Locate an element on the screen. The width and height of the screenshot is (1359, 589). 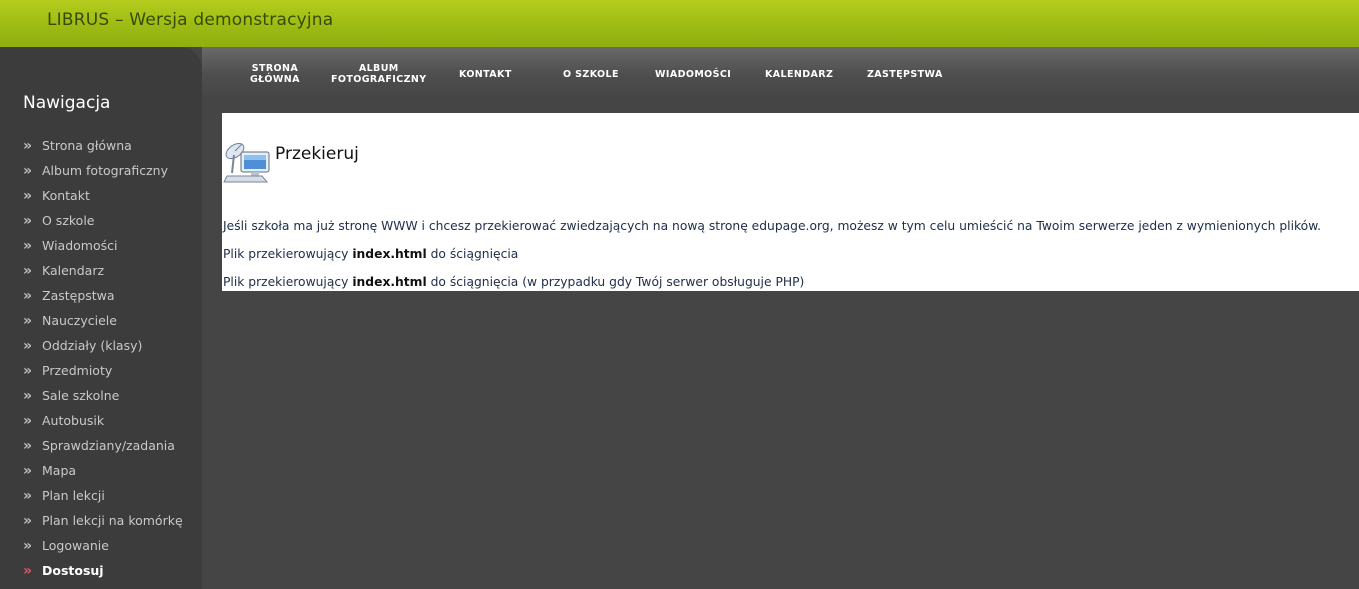
sidebar-item-przedmioty: » Przedmioty is located at coordinates (103, 374).